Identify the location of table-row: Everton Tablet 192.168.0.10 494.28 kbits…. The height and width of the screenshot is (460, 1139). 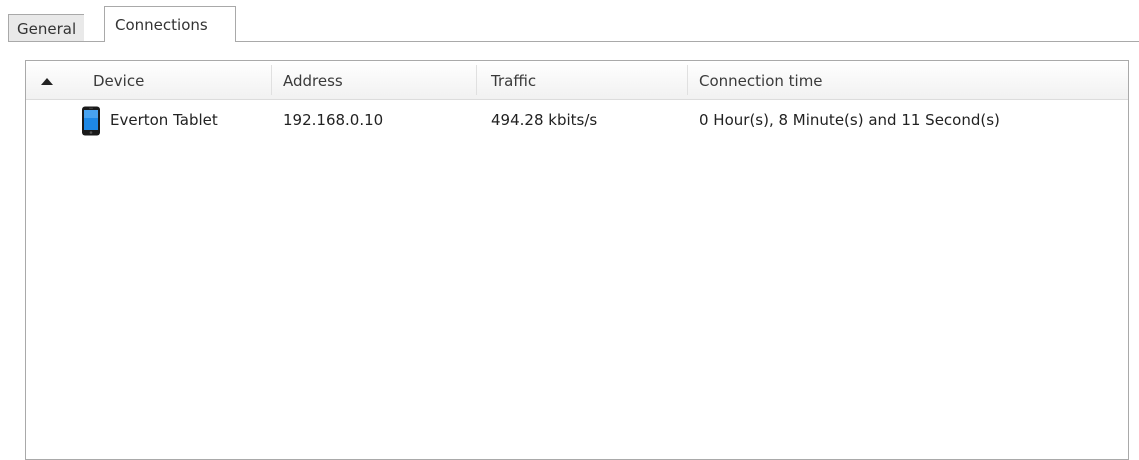
(577, 120).